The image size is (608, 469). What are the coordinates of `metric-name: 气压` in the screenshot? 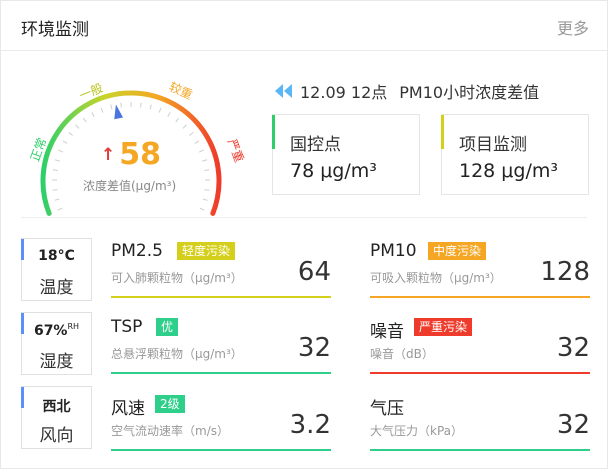 It's located at (387, 409).